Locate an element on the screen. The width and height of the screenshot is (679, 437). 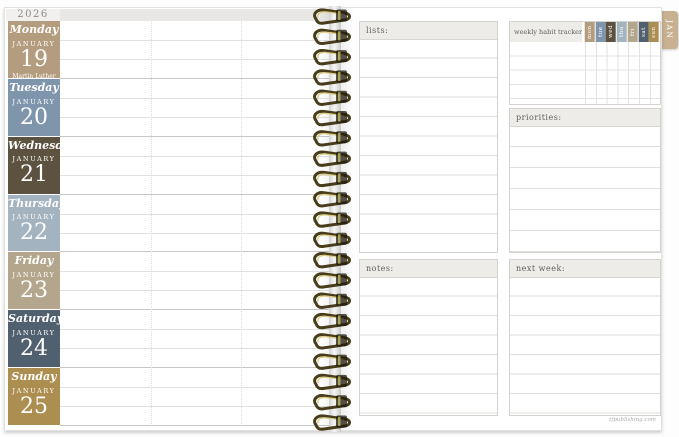
day-name: Tuesday is located at coordinates (34, 87).